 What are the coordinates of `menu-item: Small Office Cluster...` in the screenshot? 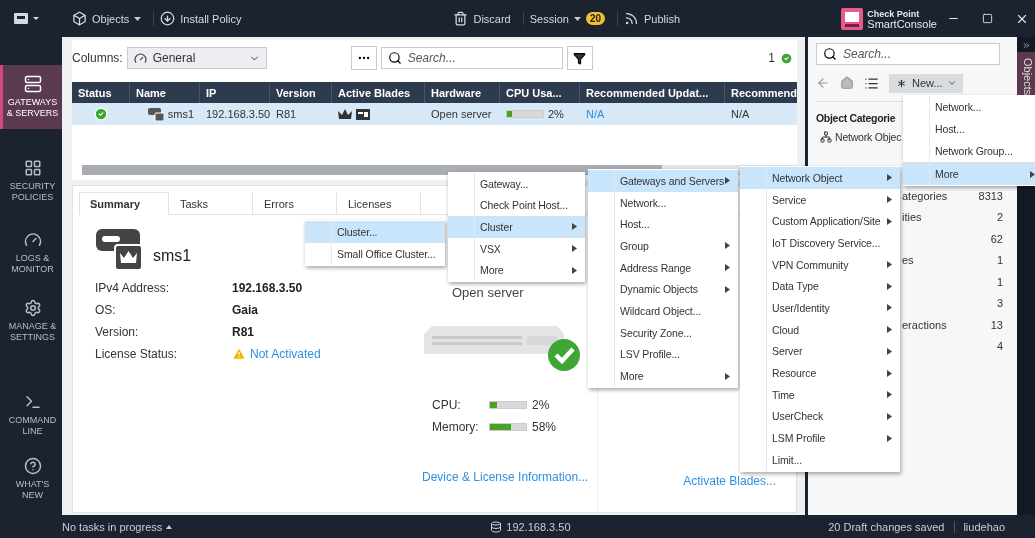 It's located at (375, 254).